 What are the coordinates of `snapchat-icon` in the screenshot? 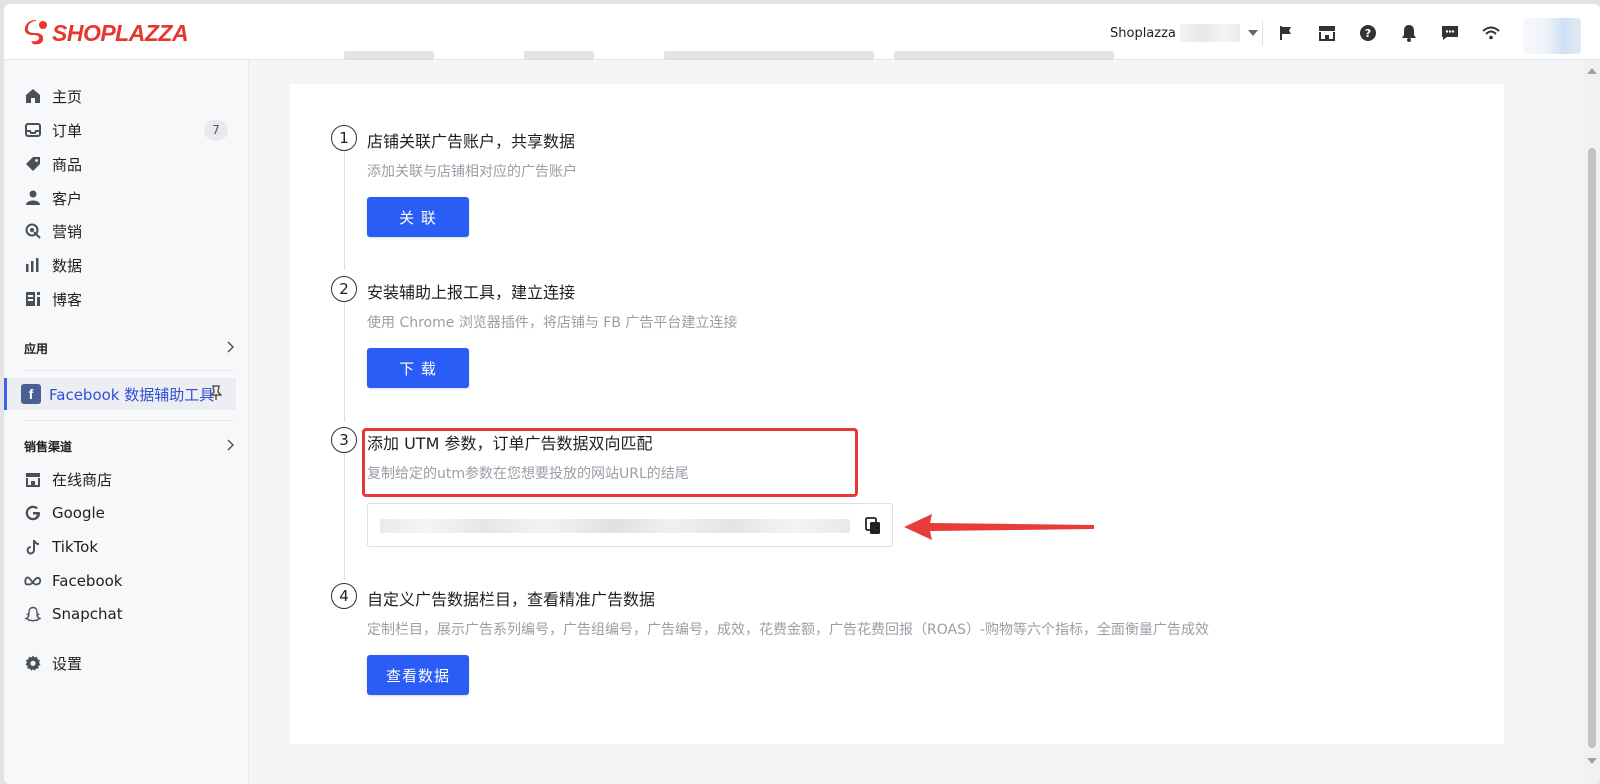 It's located at (33, 614).